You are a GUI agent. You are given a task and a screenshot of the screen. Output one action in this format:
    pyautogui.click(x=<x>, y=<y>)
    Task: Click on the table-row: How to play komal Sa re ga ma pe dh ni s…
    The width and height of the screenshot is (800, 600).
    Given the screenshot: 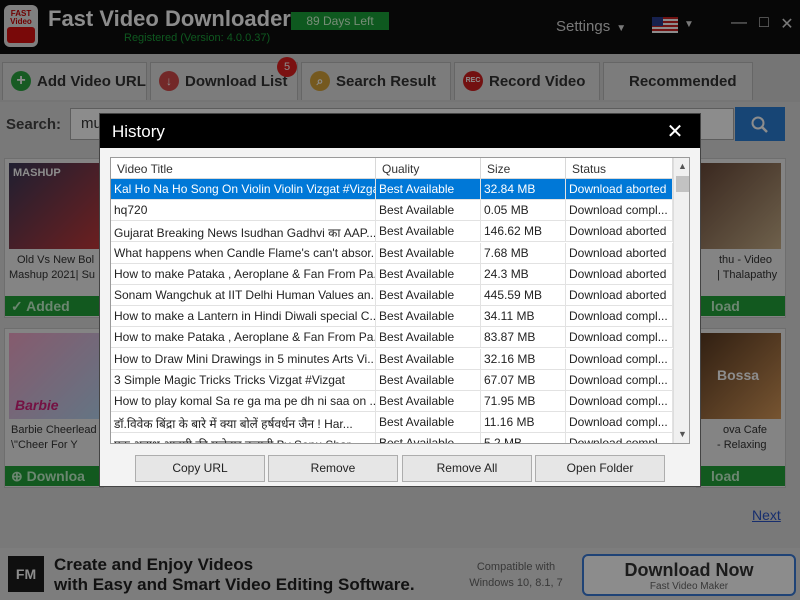 What is the action you would take?
    pyautogui.click(x=392, y=401)
    